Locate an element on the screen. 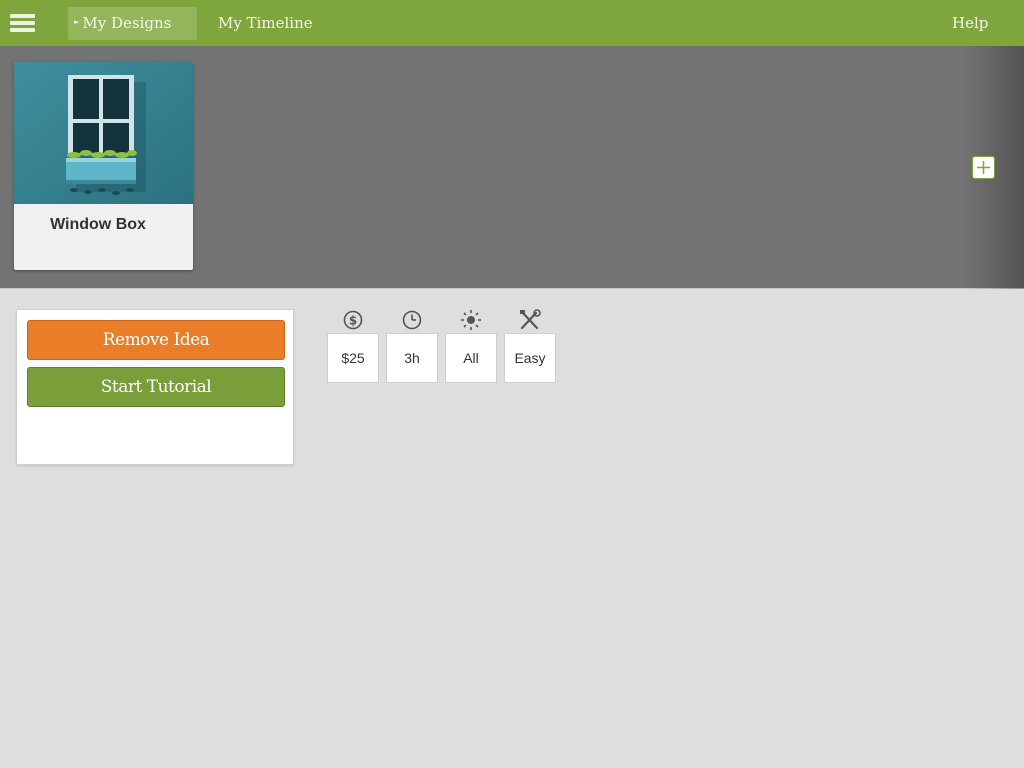 This screenshot has height=768, width=1024. plus-icon is located at coordinates (983, 167).